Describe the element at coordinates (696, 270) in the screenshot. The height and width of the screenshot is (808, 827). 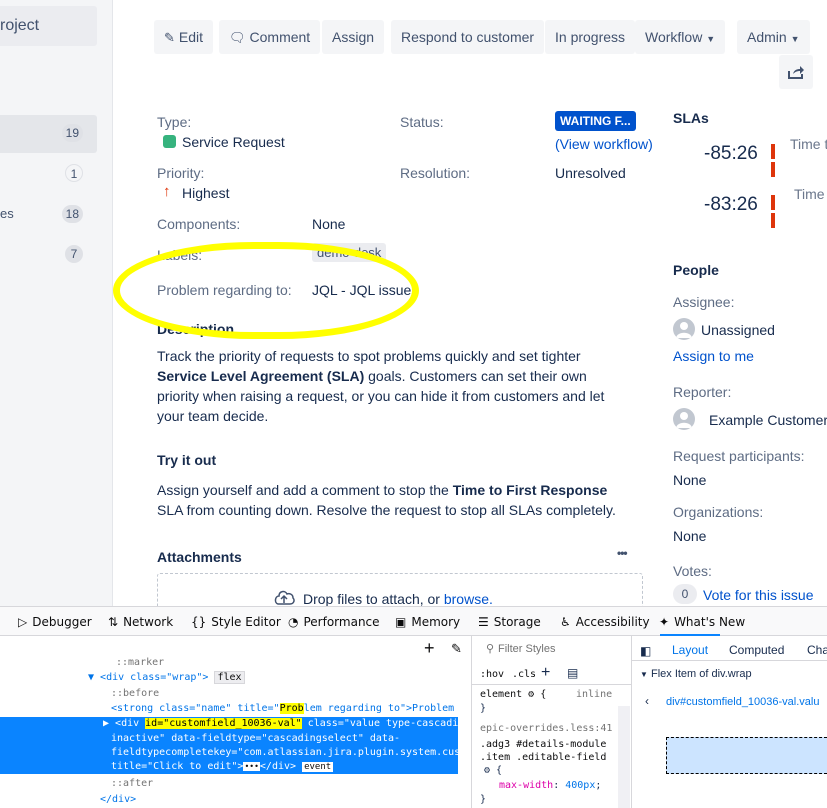
I see `people-heading: People` at that location.